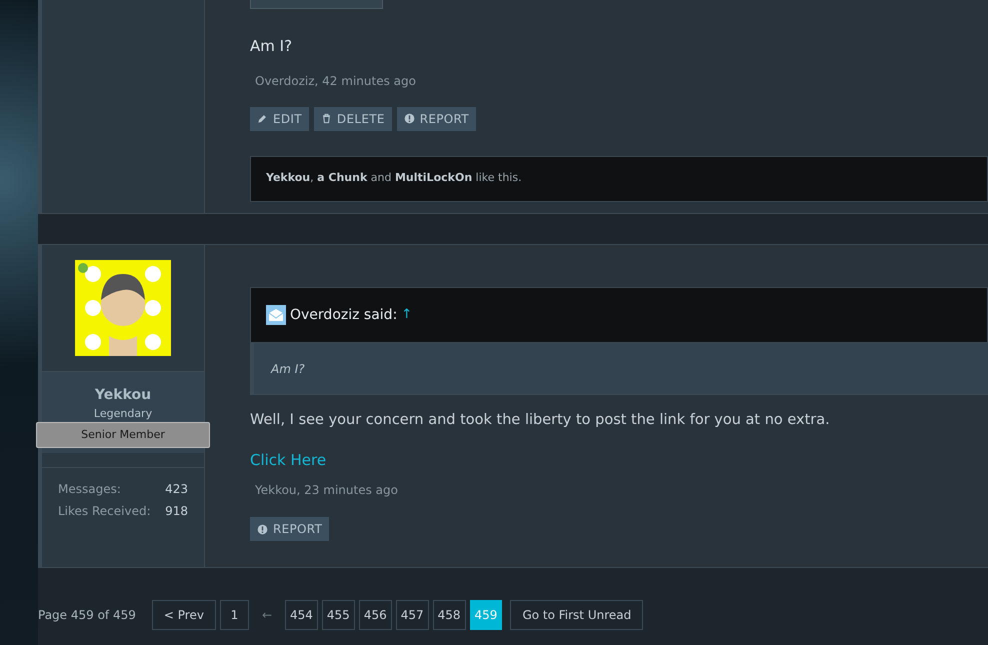 This screenshot has width=988, height=645. I want to click on pencil-icon, so click(262, 118).